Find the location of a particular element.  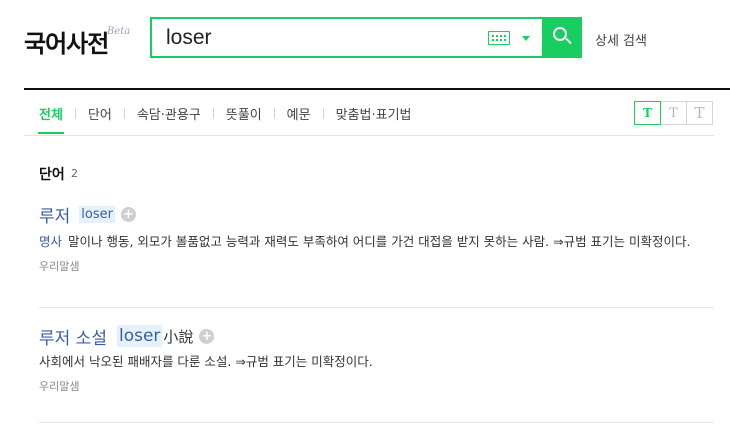

entry-word: 루저 is located at coordinates (54, 214).